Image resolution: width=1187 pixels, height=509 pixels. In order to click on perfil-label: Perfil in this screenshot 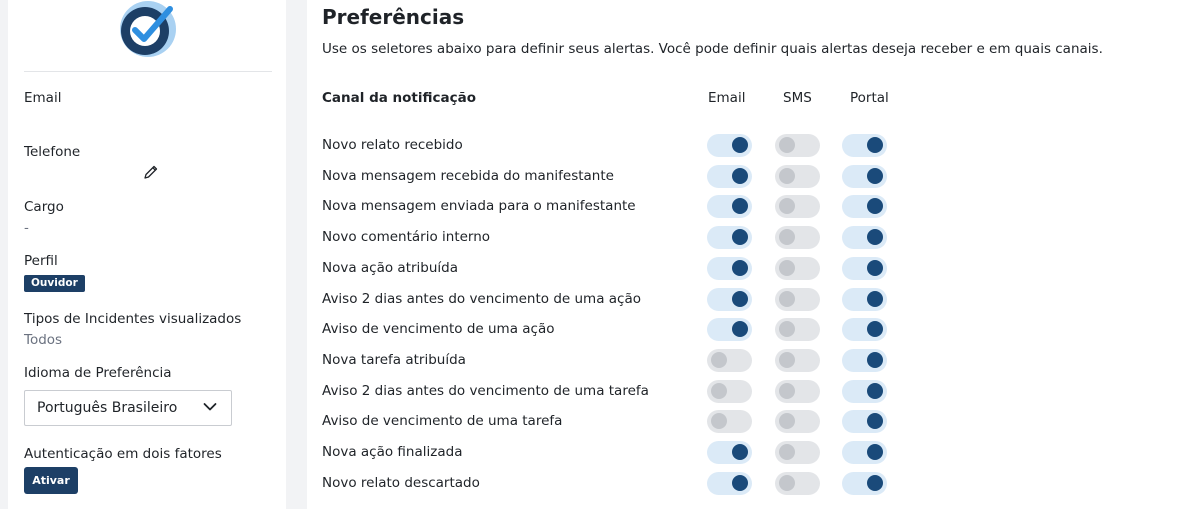, I will do `click(41, 261)`.